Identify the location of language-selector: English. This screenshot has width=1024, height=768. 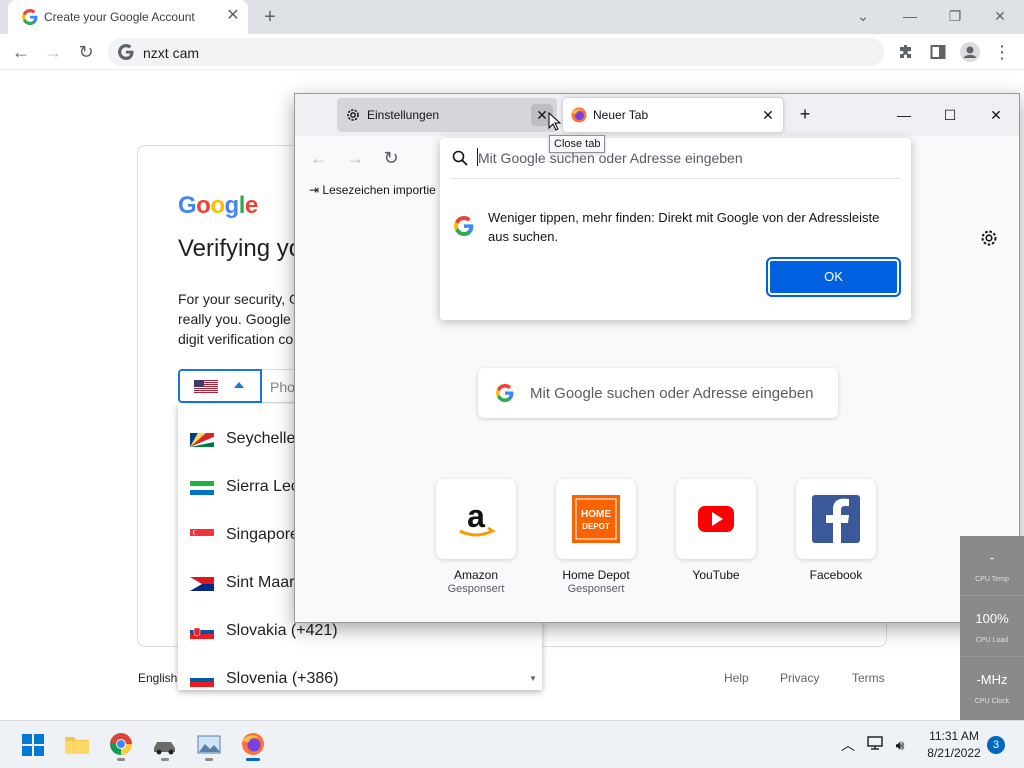
(157, 678).